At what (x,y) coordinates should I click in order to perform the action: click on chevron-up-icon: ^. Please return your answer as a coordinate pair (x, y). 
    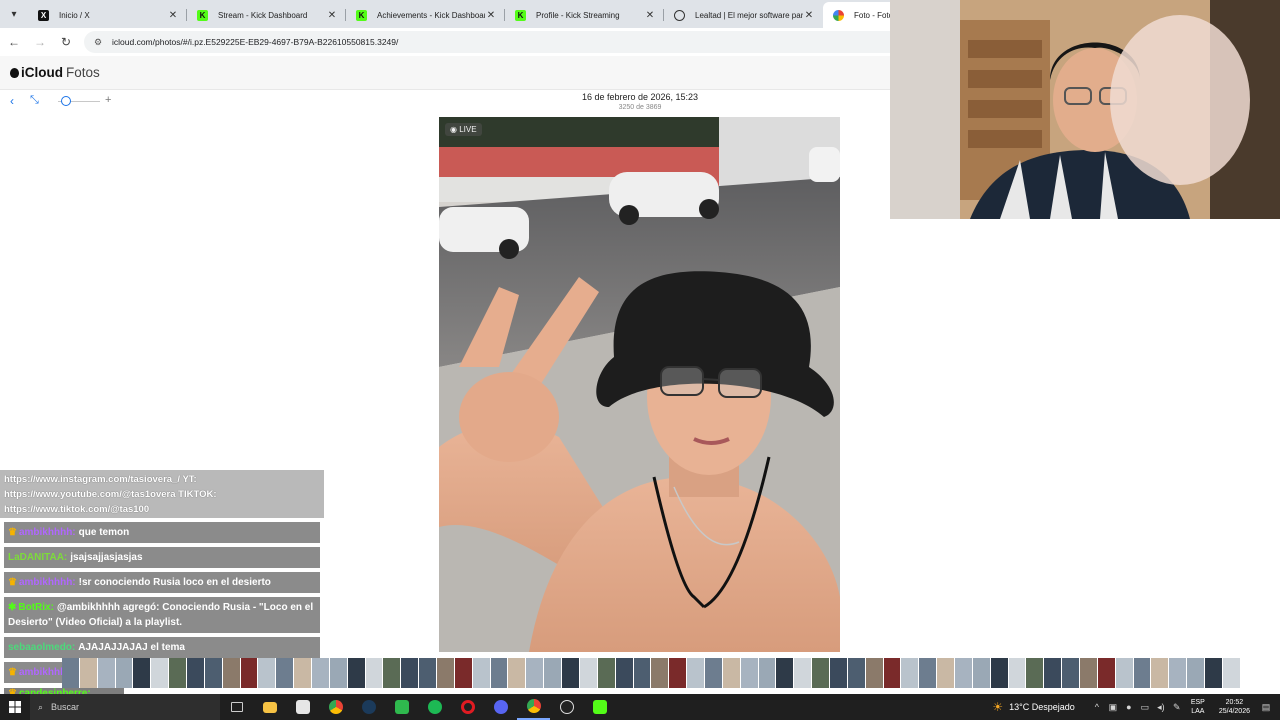
    Looking at the image, I should click on (1097, 707).